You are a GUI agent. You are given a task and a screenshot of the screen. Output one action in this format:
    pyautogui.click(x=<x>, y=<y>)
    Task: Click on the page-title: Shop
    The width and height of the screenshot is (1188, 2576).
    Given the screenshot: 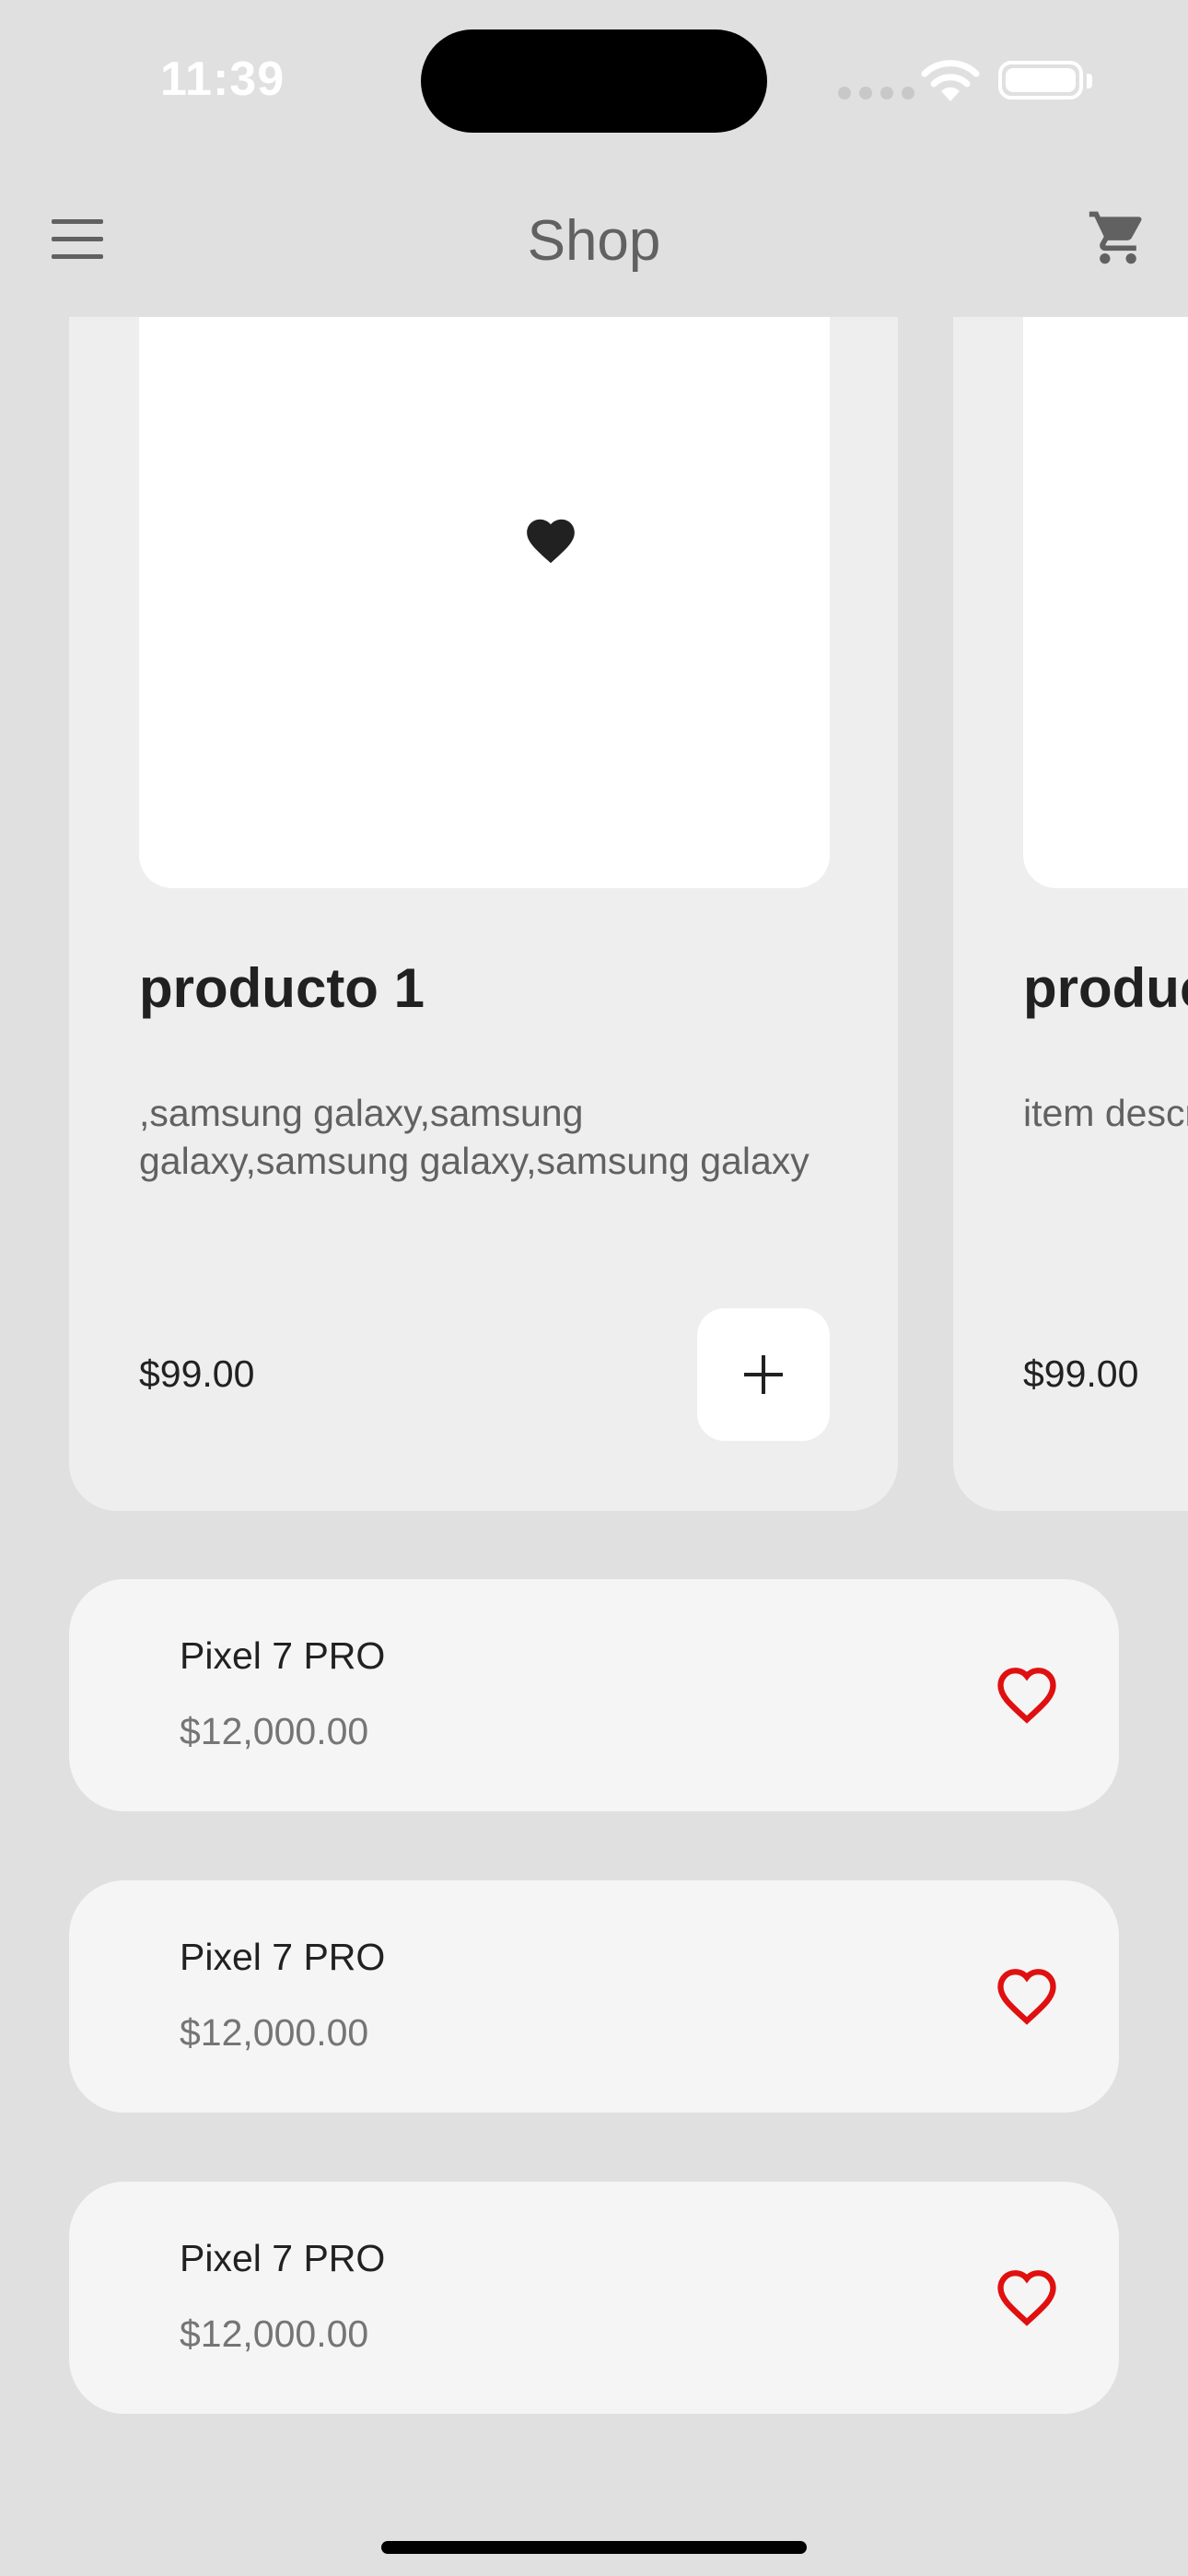 What is the action you would take?
    pyautogui.click(x=594, y=241)
    